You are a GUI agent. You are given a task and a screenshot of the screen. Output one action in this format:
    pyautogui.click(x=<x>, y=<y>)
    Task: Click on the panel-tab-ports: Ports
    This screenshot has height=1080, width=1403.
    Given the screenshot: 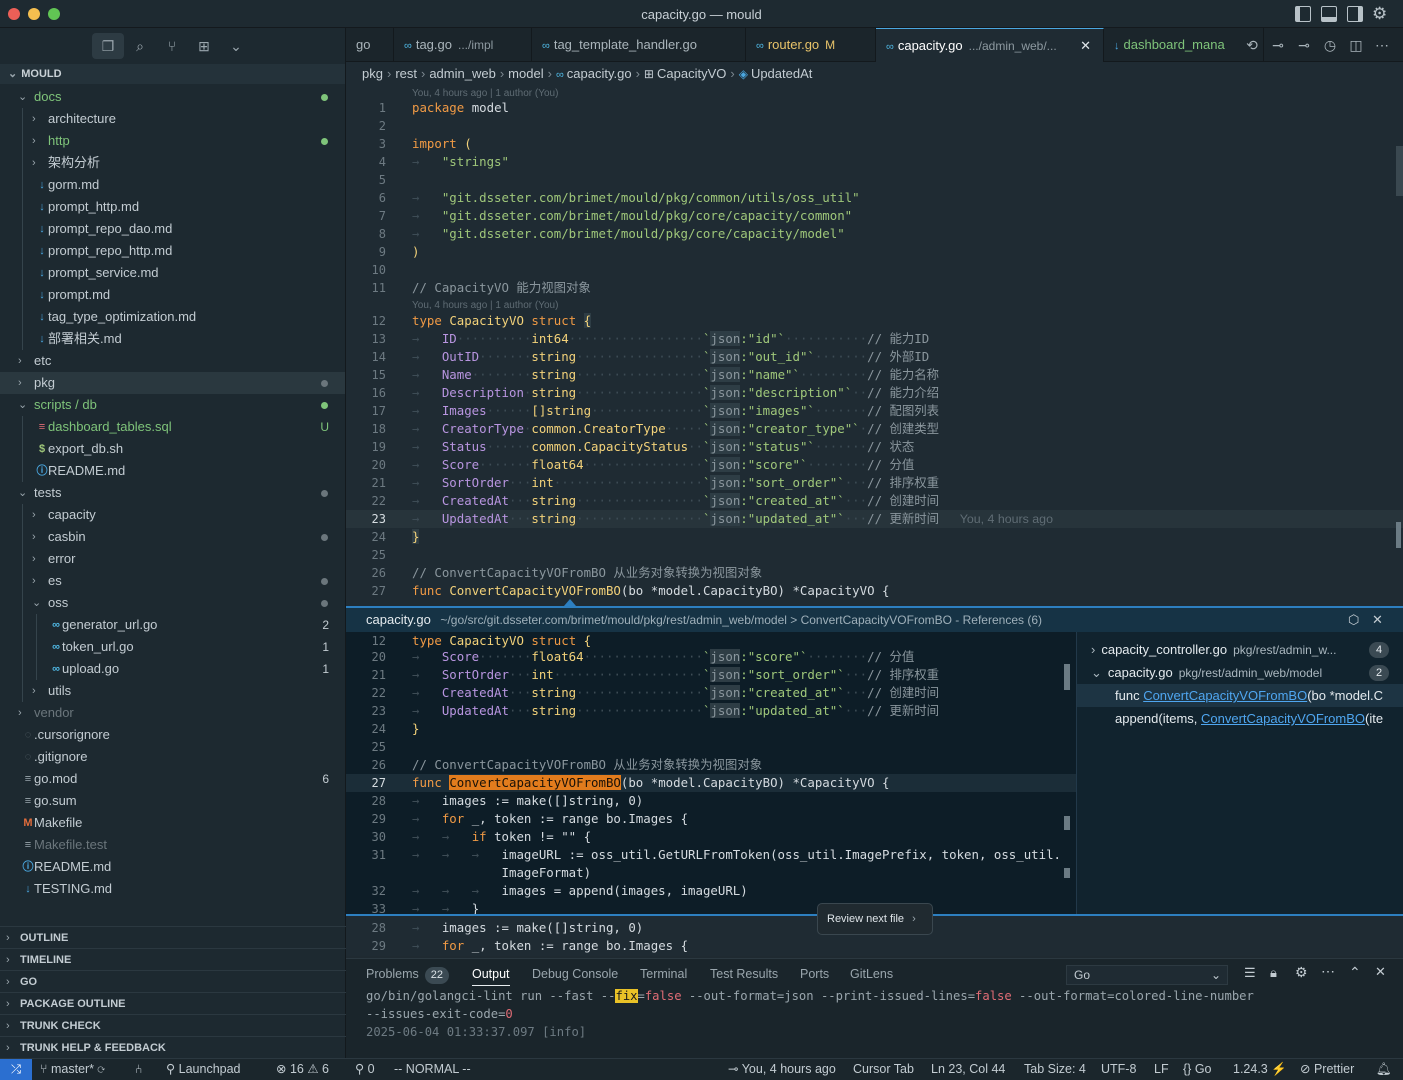 What is the action you would take?
    pyautogui.click(x=814, y=974)
    